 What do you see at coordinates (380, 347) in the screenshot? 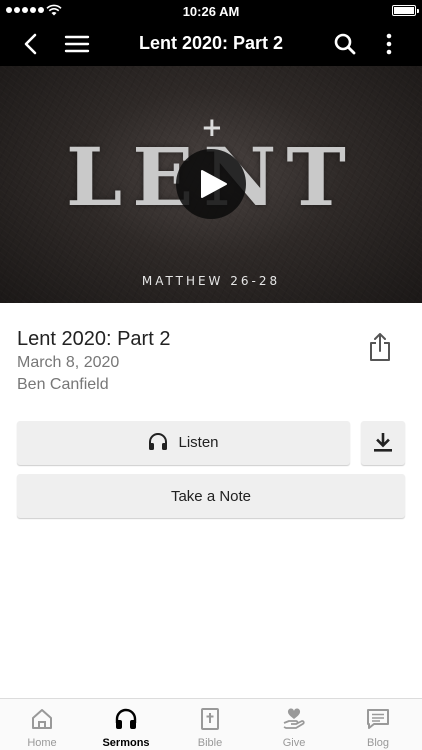
I see `share-icon` at bounding box center [380, 347].